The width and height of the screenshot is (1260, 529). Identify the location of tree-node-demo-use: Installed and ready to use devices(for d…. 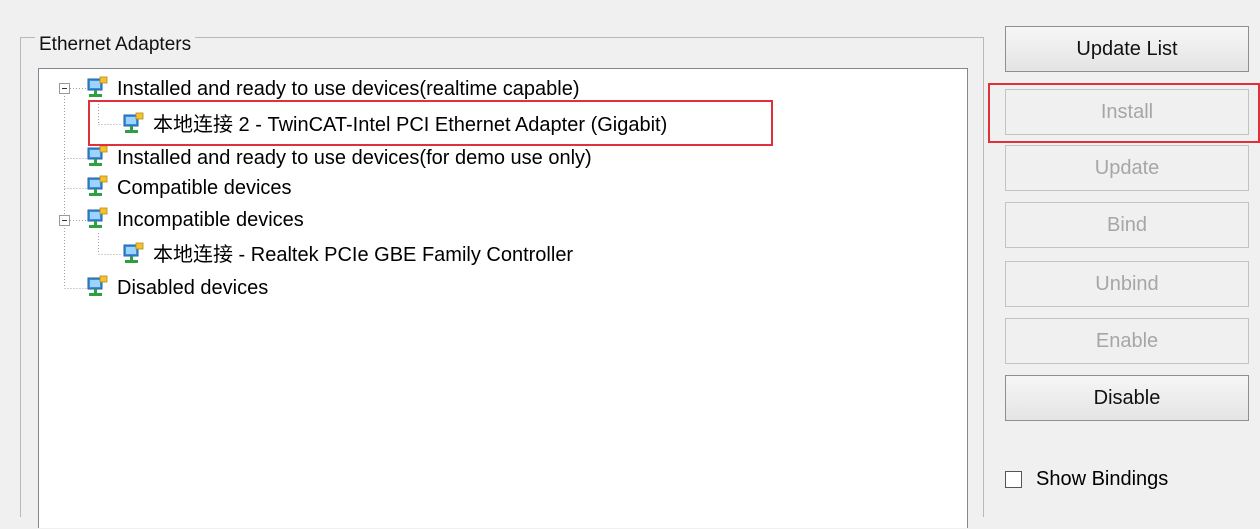
(339, 158).